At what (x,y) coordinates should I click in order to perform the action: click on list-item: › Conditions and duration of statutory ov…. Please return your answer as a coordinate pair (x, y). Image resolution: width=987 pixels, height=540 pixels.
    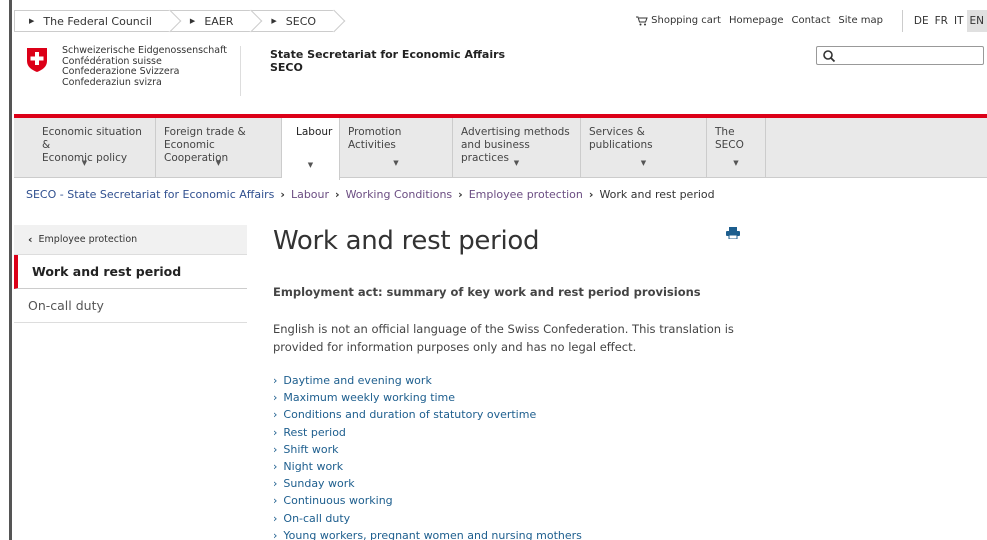
    Looking at the image, I should click on (427, 414).